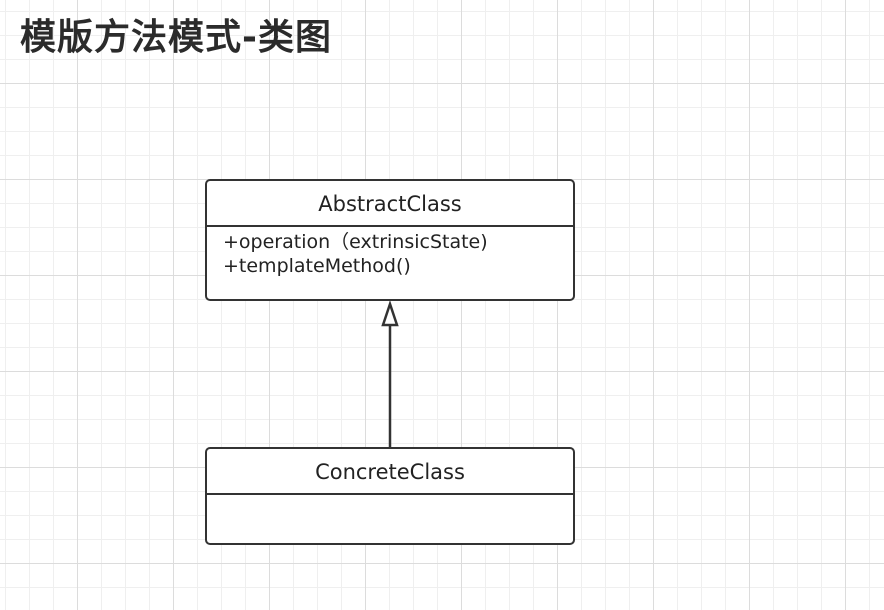  I want to click on method-list-empty, so click(390, 496).